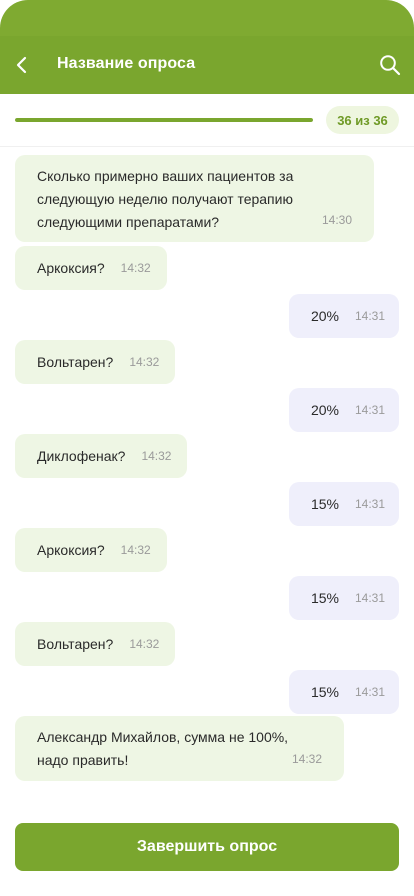  I want to click on page-title: Название опроса, so click(126, 63).